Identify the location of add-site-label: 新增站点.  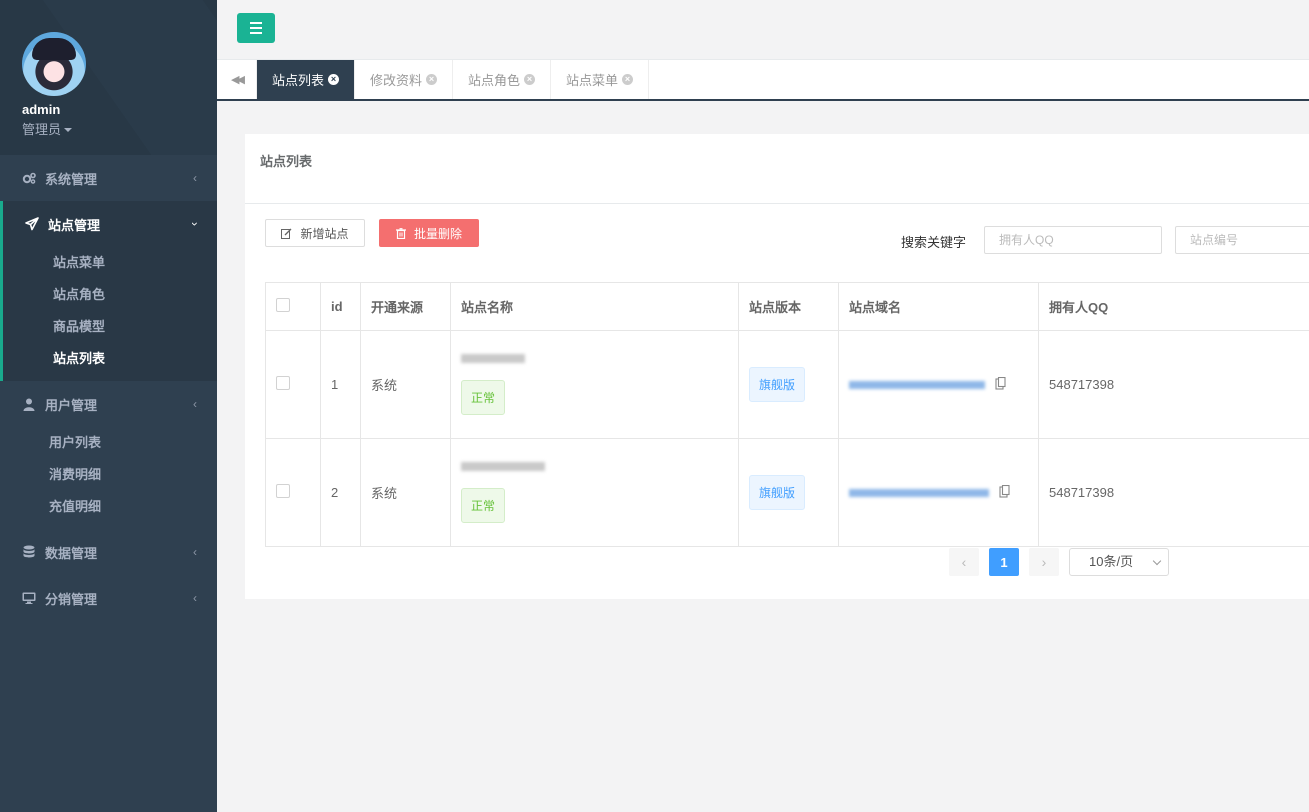
(324, 233).